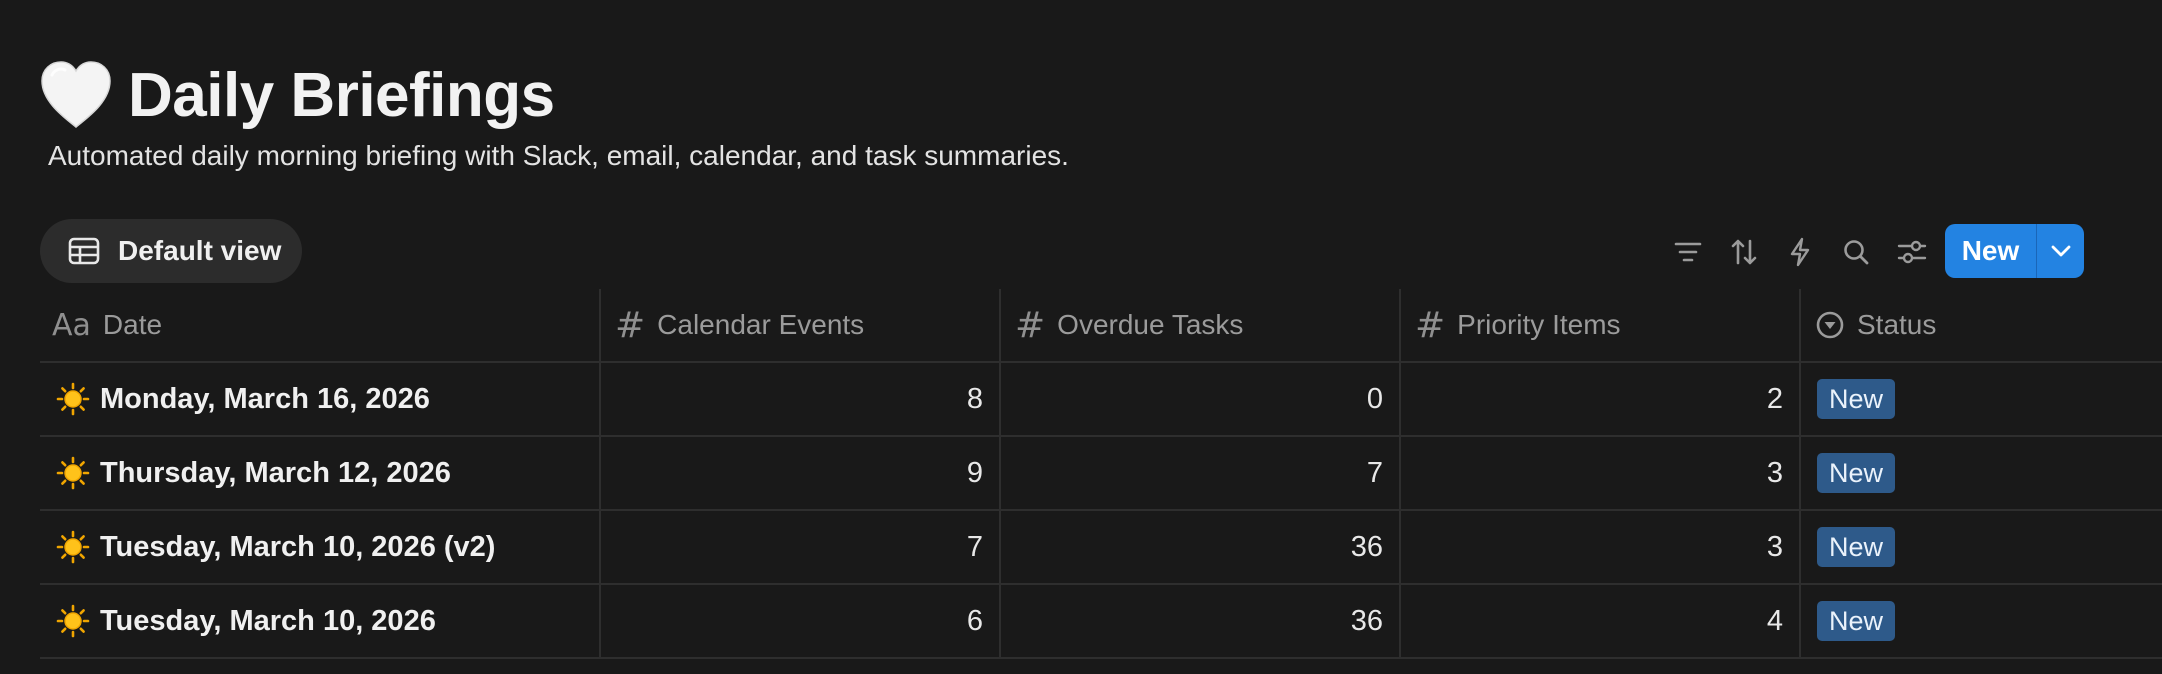 This screenshot has width=2162, height=674. Describe the element at coordinates (76, 95) in the screenshot. I see `white-heart-icon` at that location.